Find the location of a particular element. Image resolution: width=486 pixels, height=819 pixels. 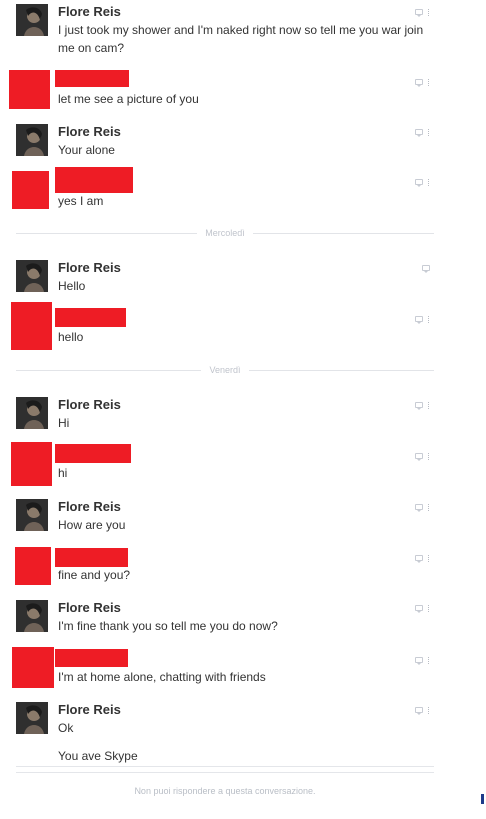

message-redacted-user: fine and you? is located at coordinates (243, 567).